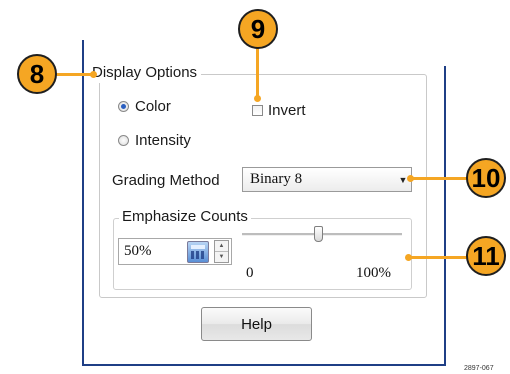  What do you see at coordinates (327, 179) in the screenshot?
I see `grading-method-select: Binary 8 ▼` at bounding box center [327, 179].